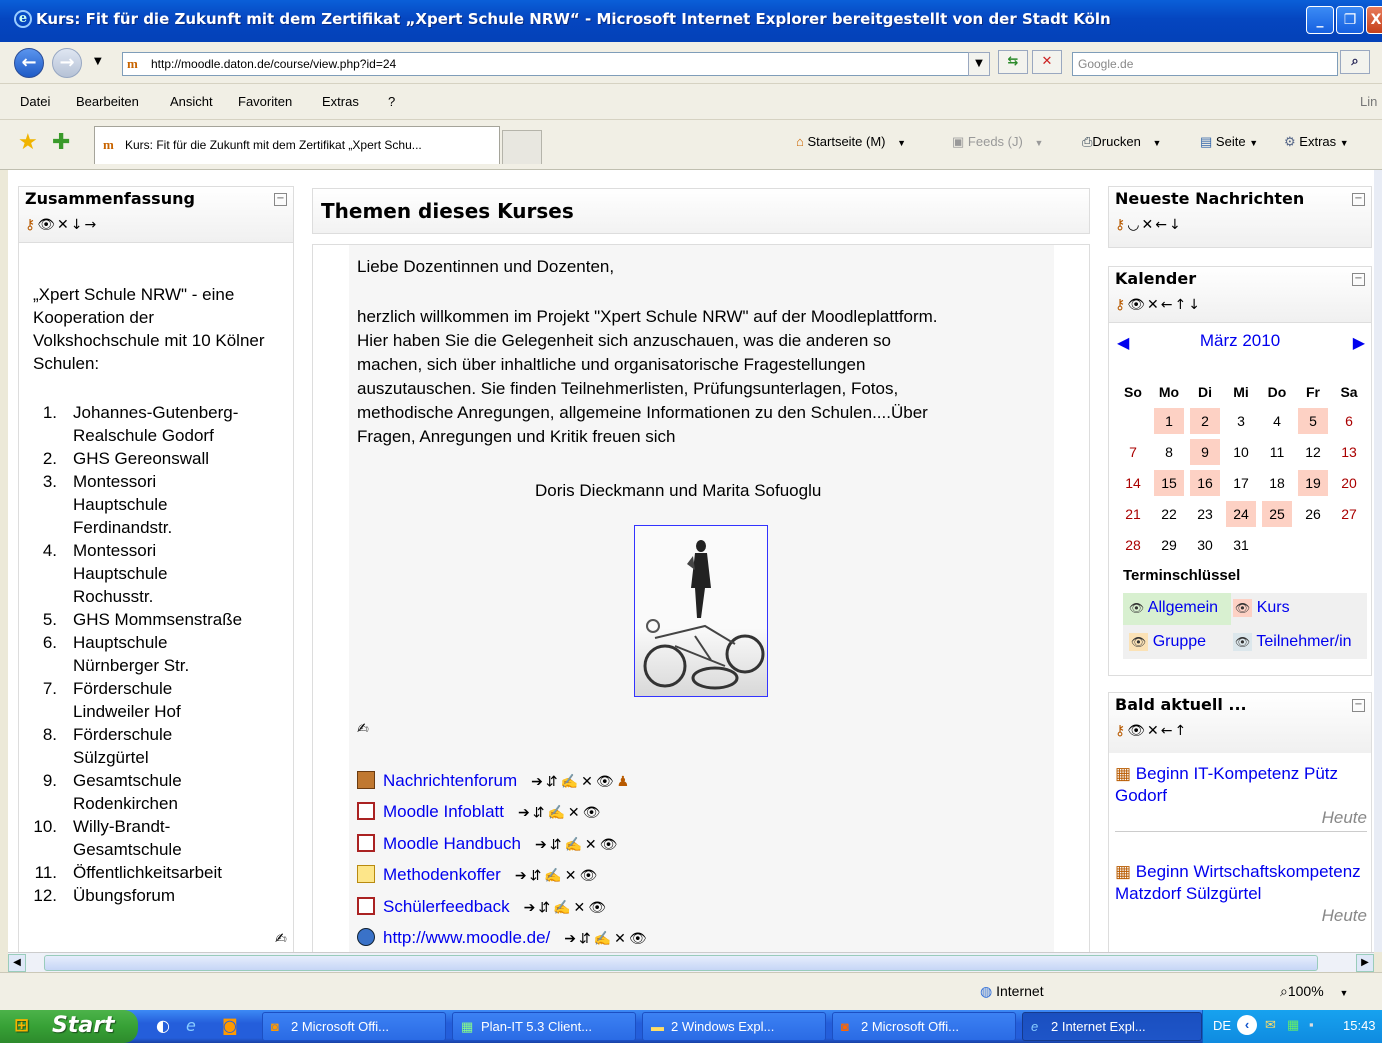 The width and height of the screenshot is (1382, 1043). I want to click on calendar-day: 25, so click(1277, 513).